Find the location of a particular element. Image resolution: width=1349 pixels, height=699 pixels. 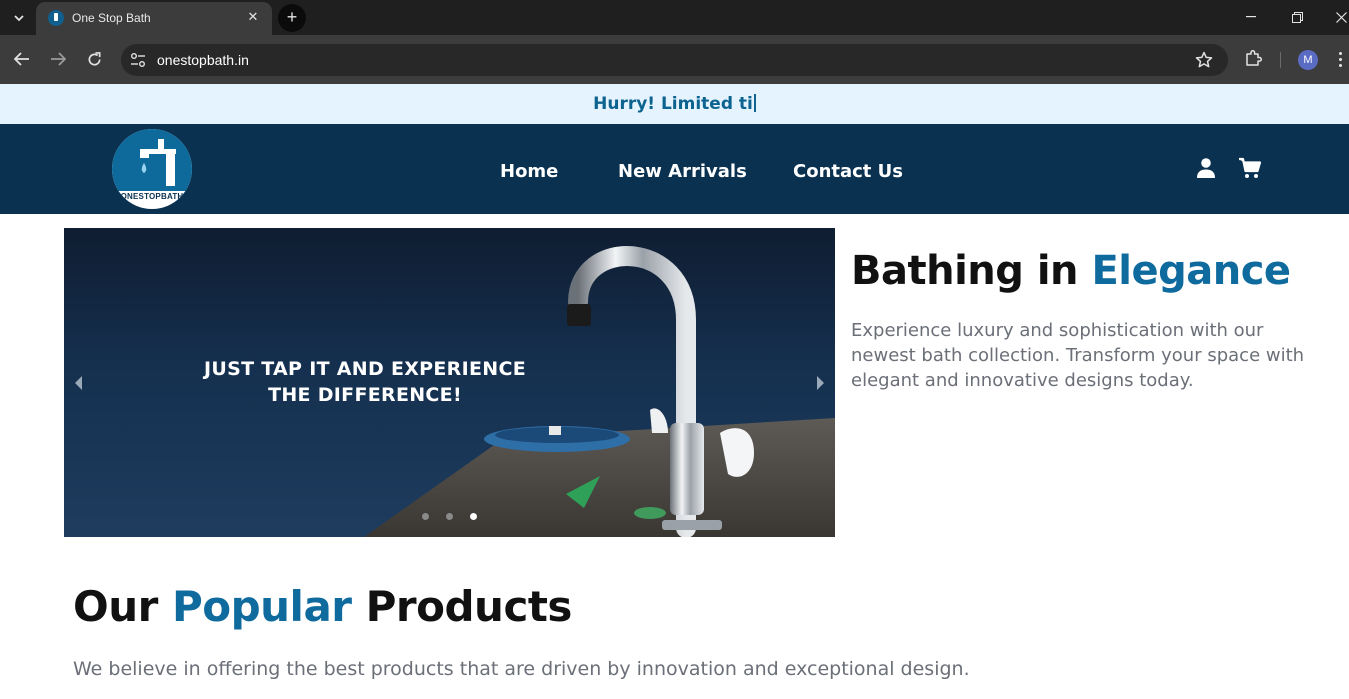

site-logo: ONESTOPBATH is located at coordinates (152, 169).